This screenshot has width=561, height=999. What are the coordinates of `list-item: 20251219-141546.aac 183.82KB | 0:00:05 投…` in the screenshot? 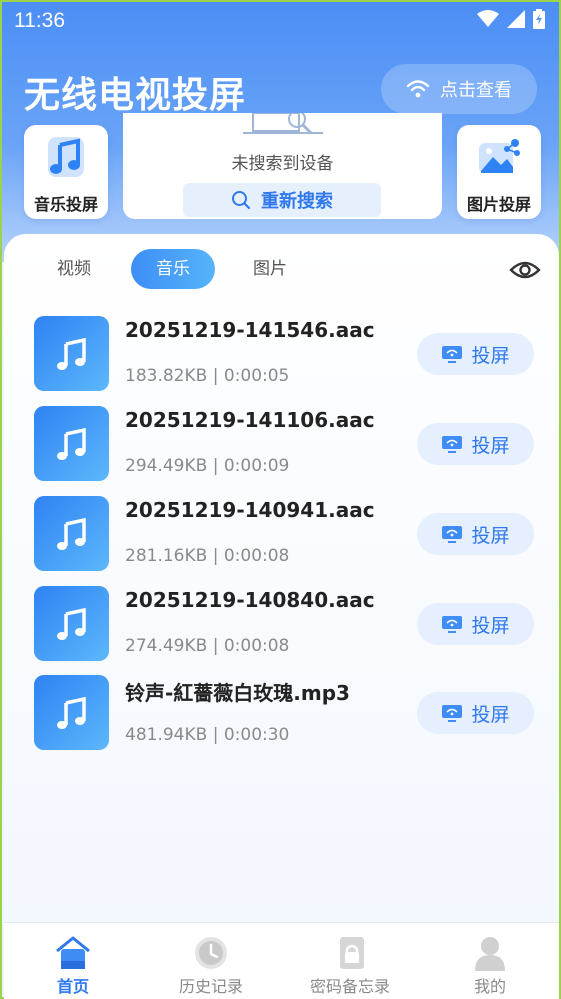 It's located at (284, 354).